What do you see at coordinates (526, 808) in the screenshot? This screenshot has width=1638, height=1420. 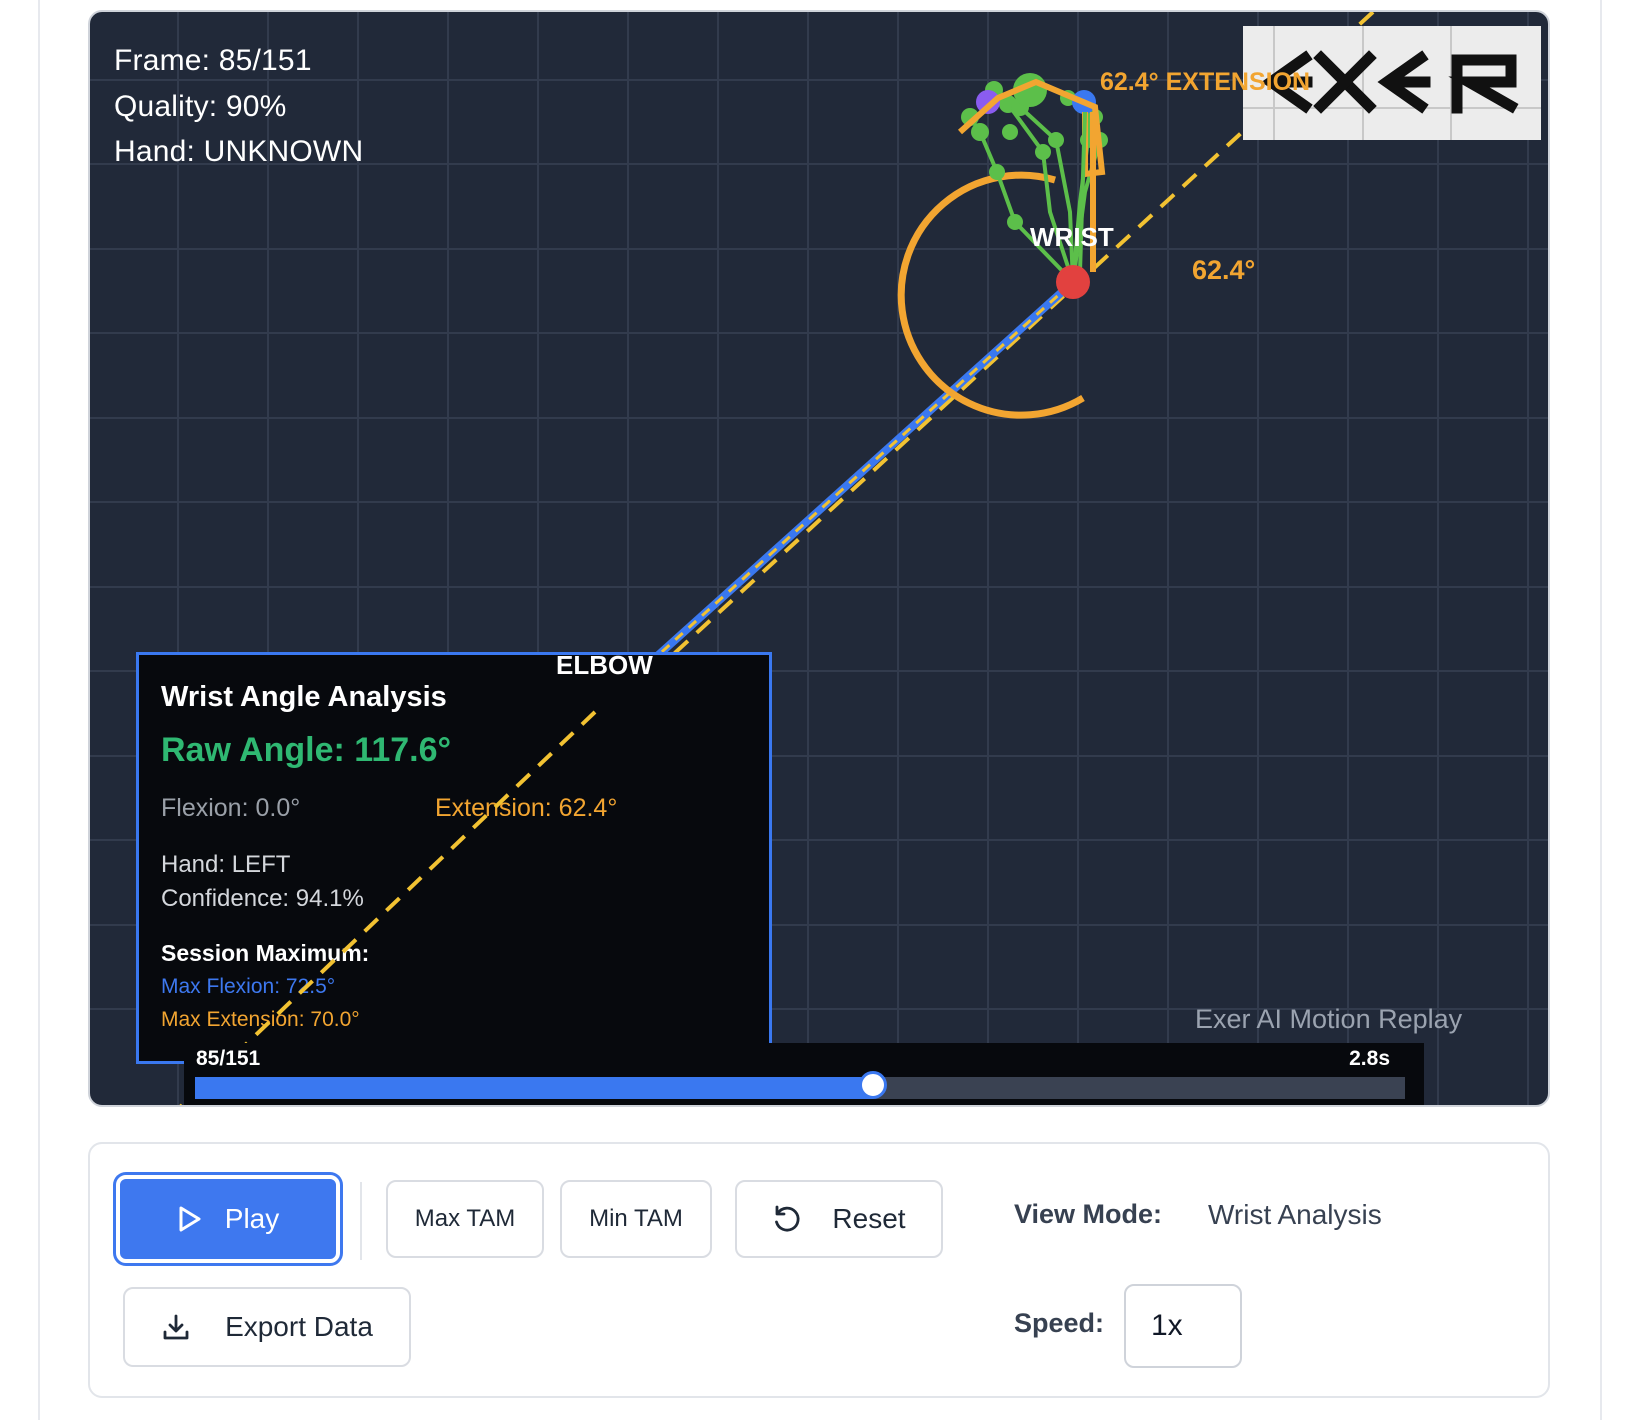 I see `extension-value: Extension: 62.4°` at bounding box center [526, 808].